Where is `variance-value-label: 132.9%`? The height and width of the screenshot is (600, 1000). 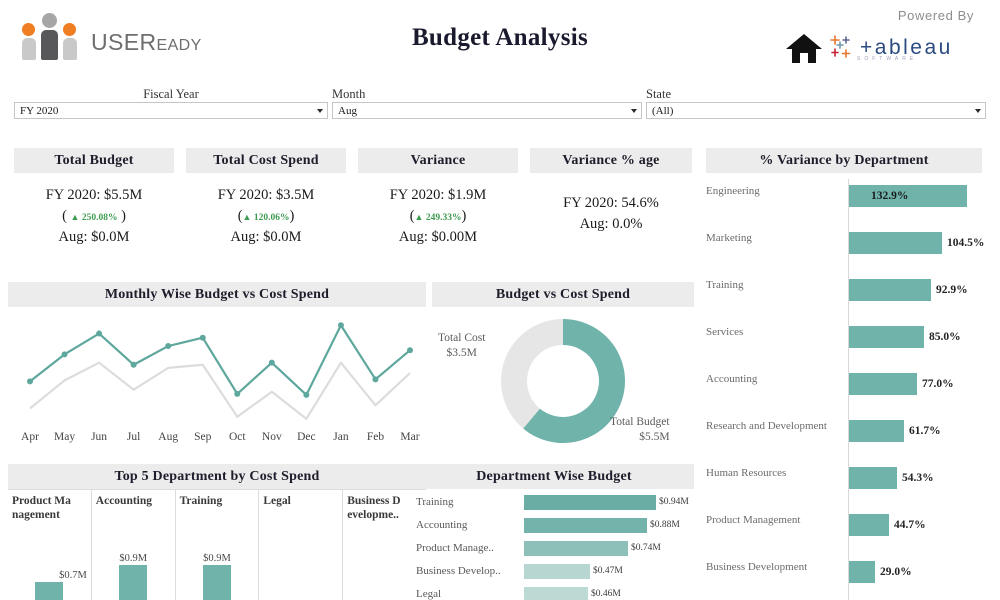
variance-value-label: 132.9% is located at coordinates (890, 196).